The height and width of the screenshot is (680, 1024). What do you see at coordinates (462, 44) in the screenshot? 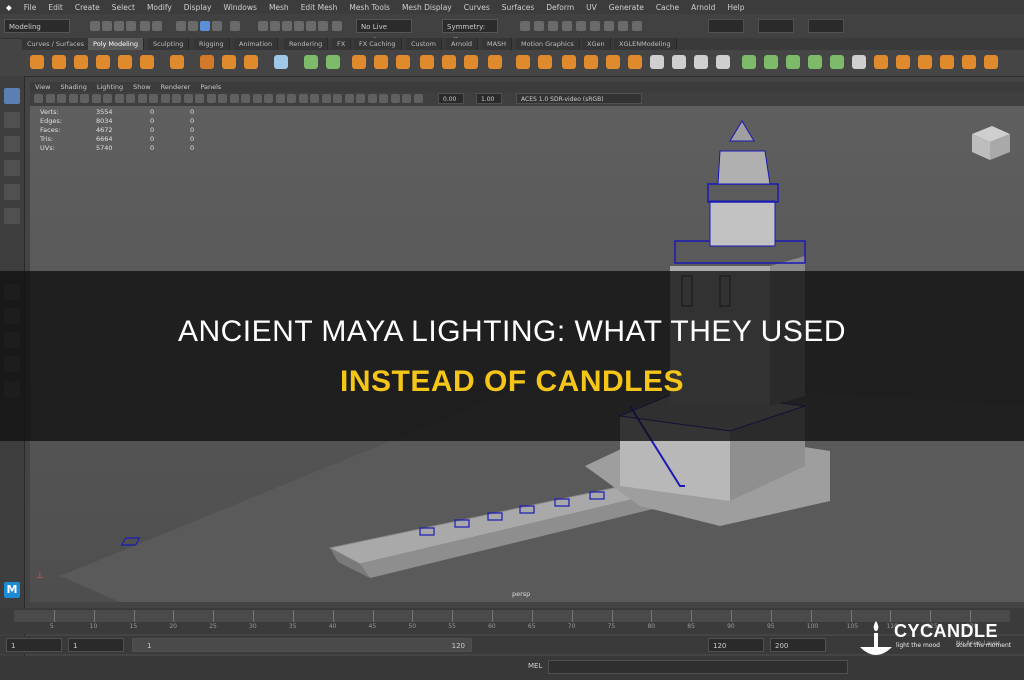
I see `shelf-tab-arnold: Arnold` at bounding box center [462, 44].